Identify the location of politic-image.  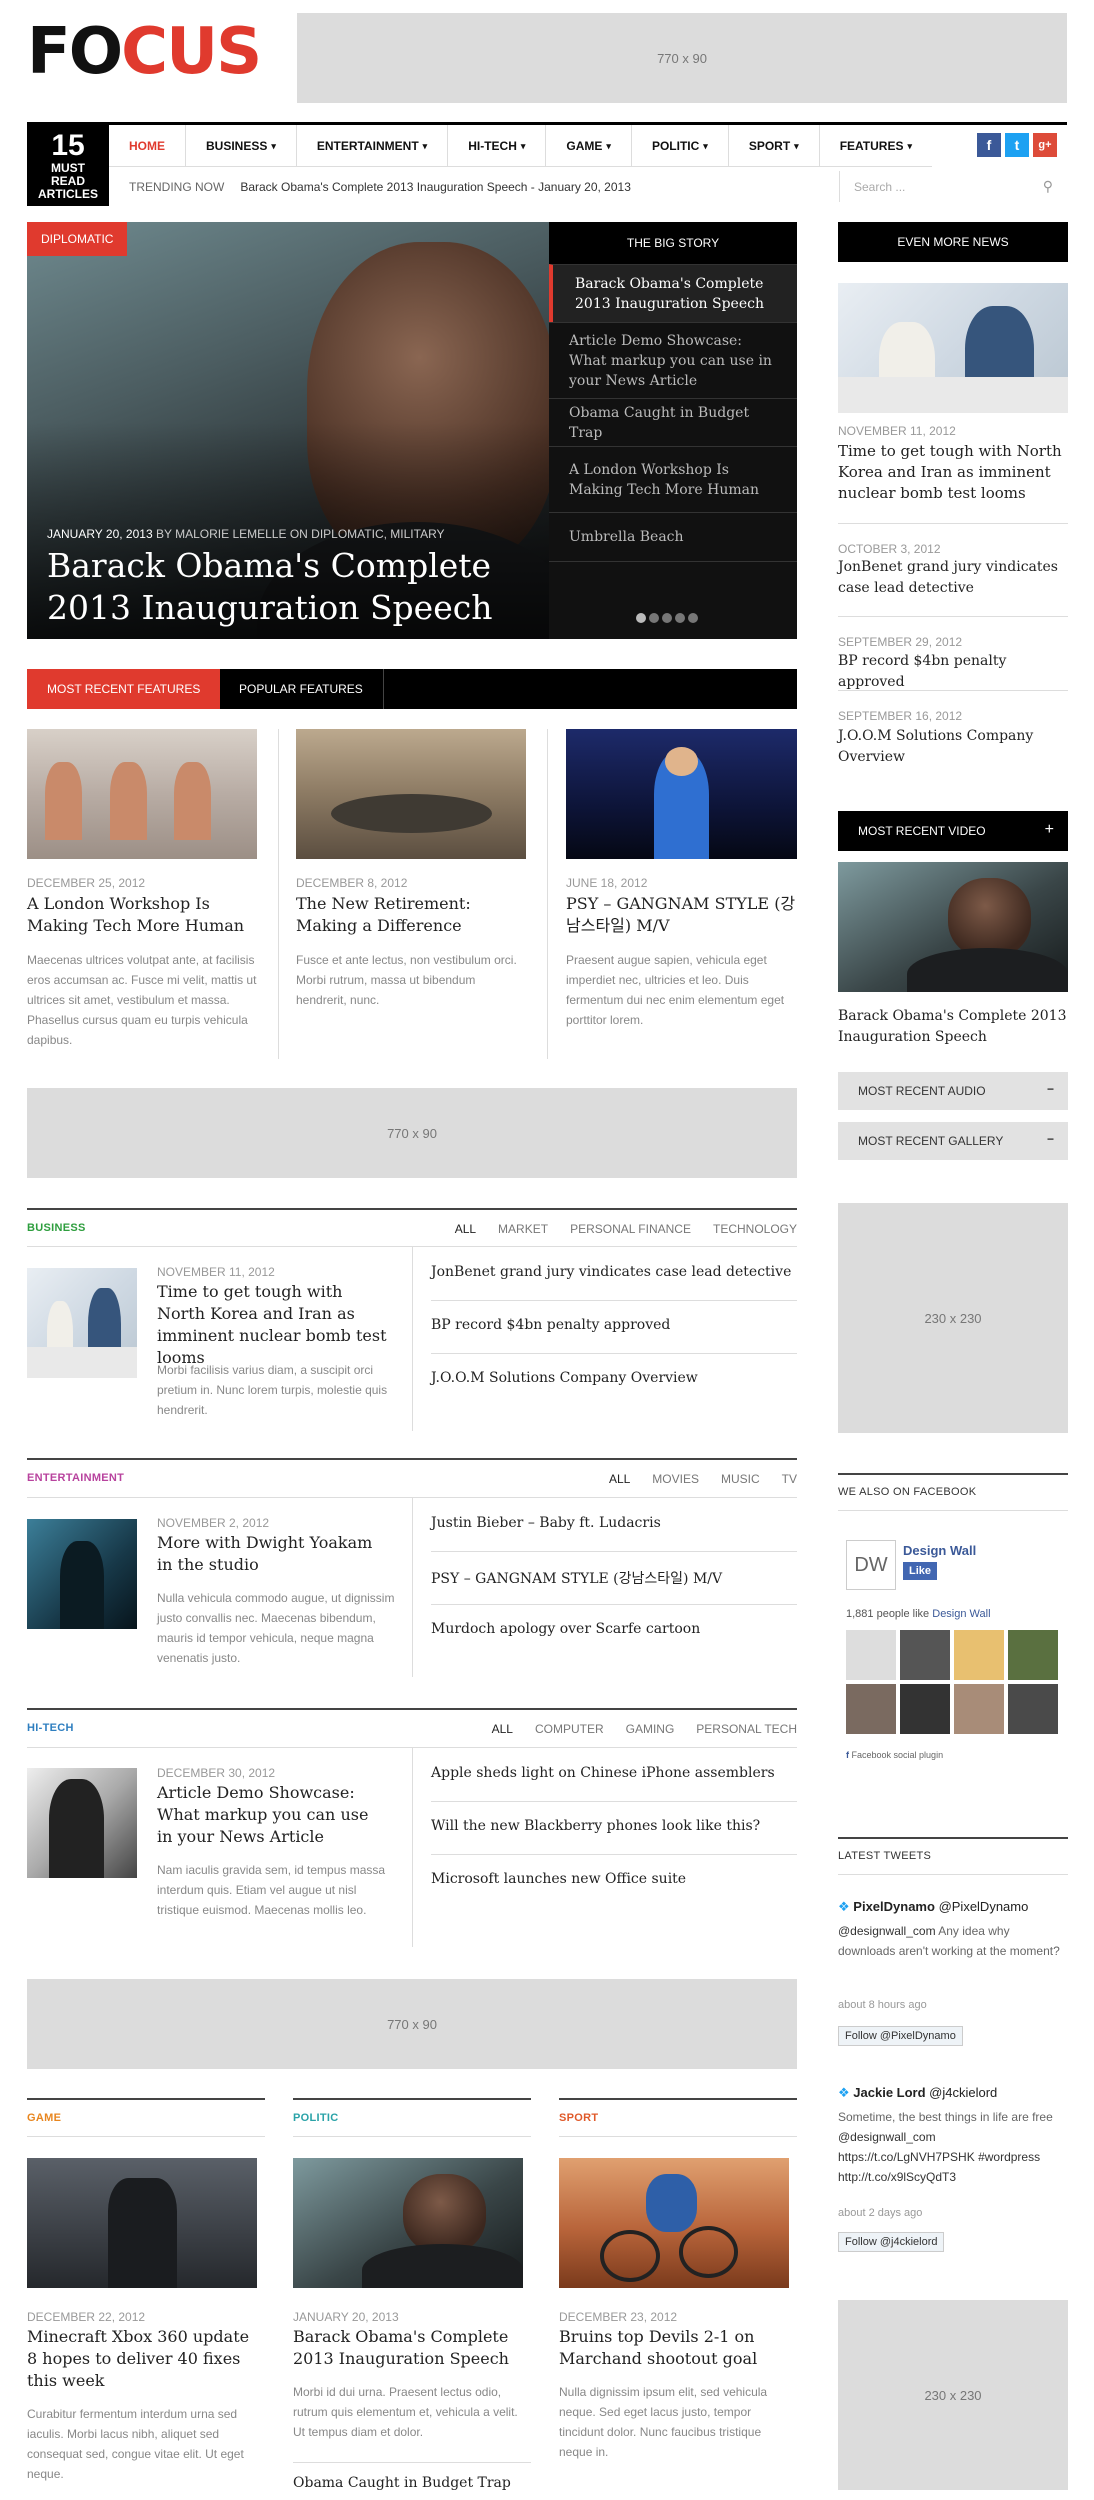
(408, 2223).